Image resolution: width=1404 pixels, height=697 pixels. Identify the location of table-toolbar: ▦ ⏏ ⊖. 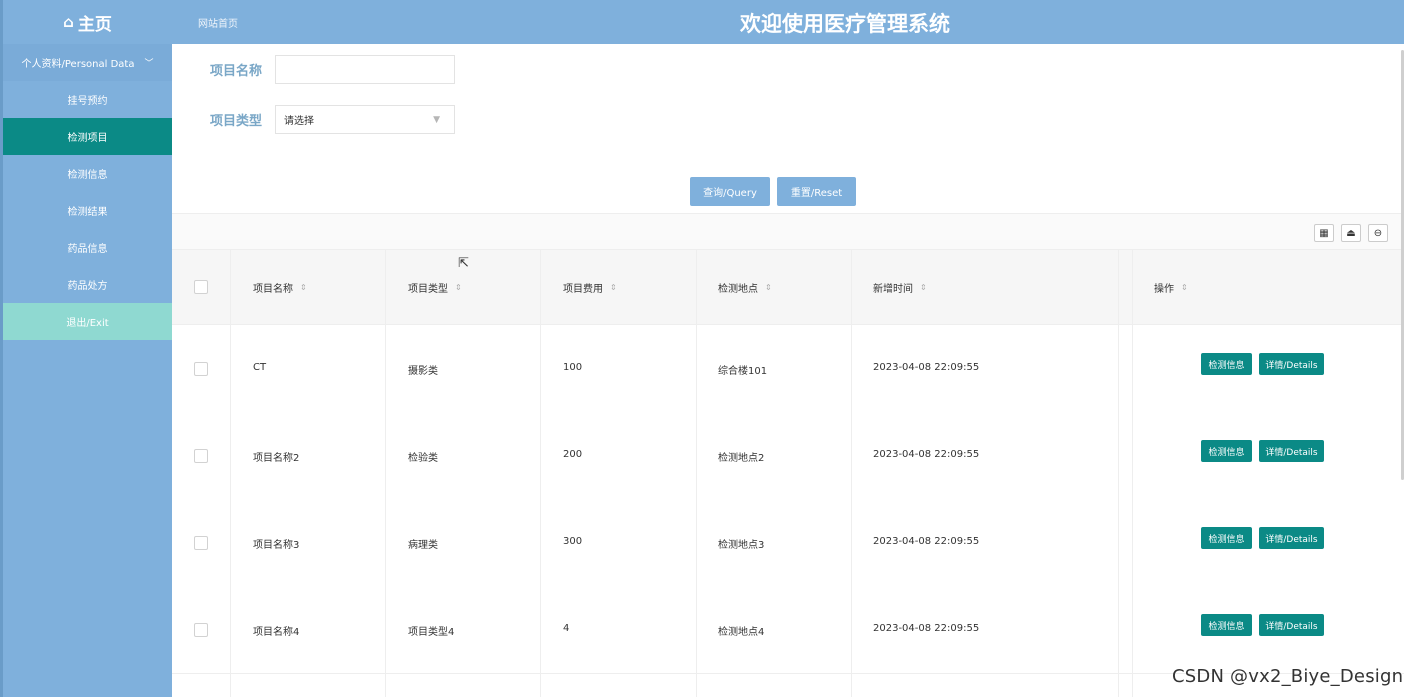
(788, 231).